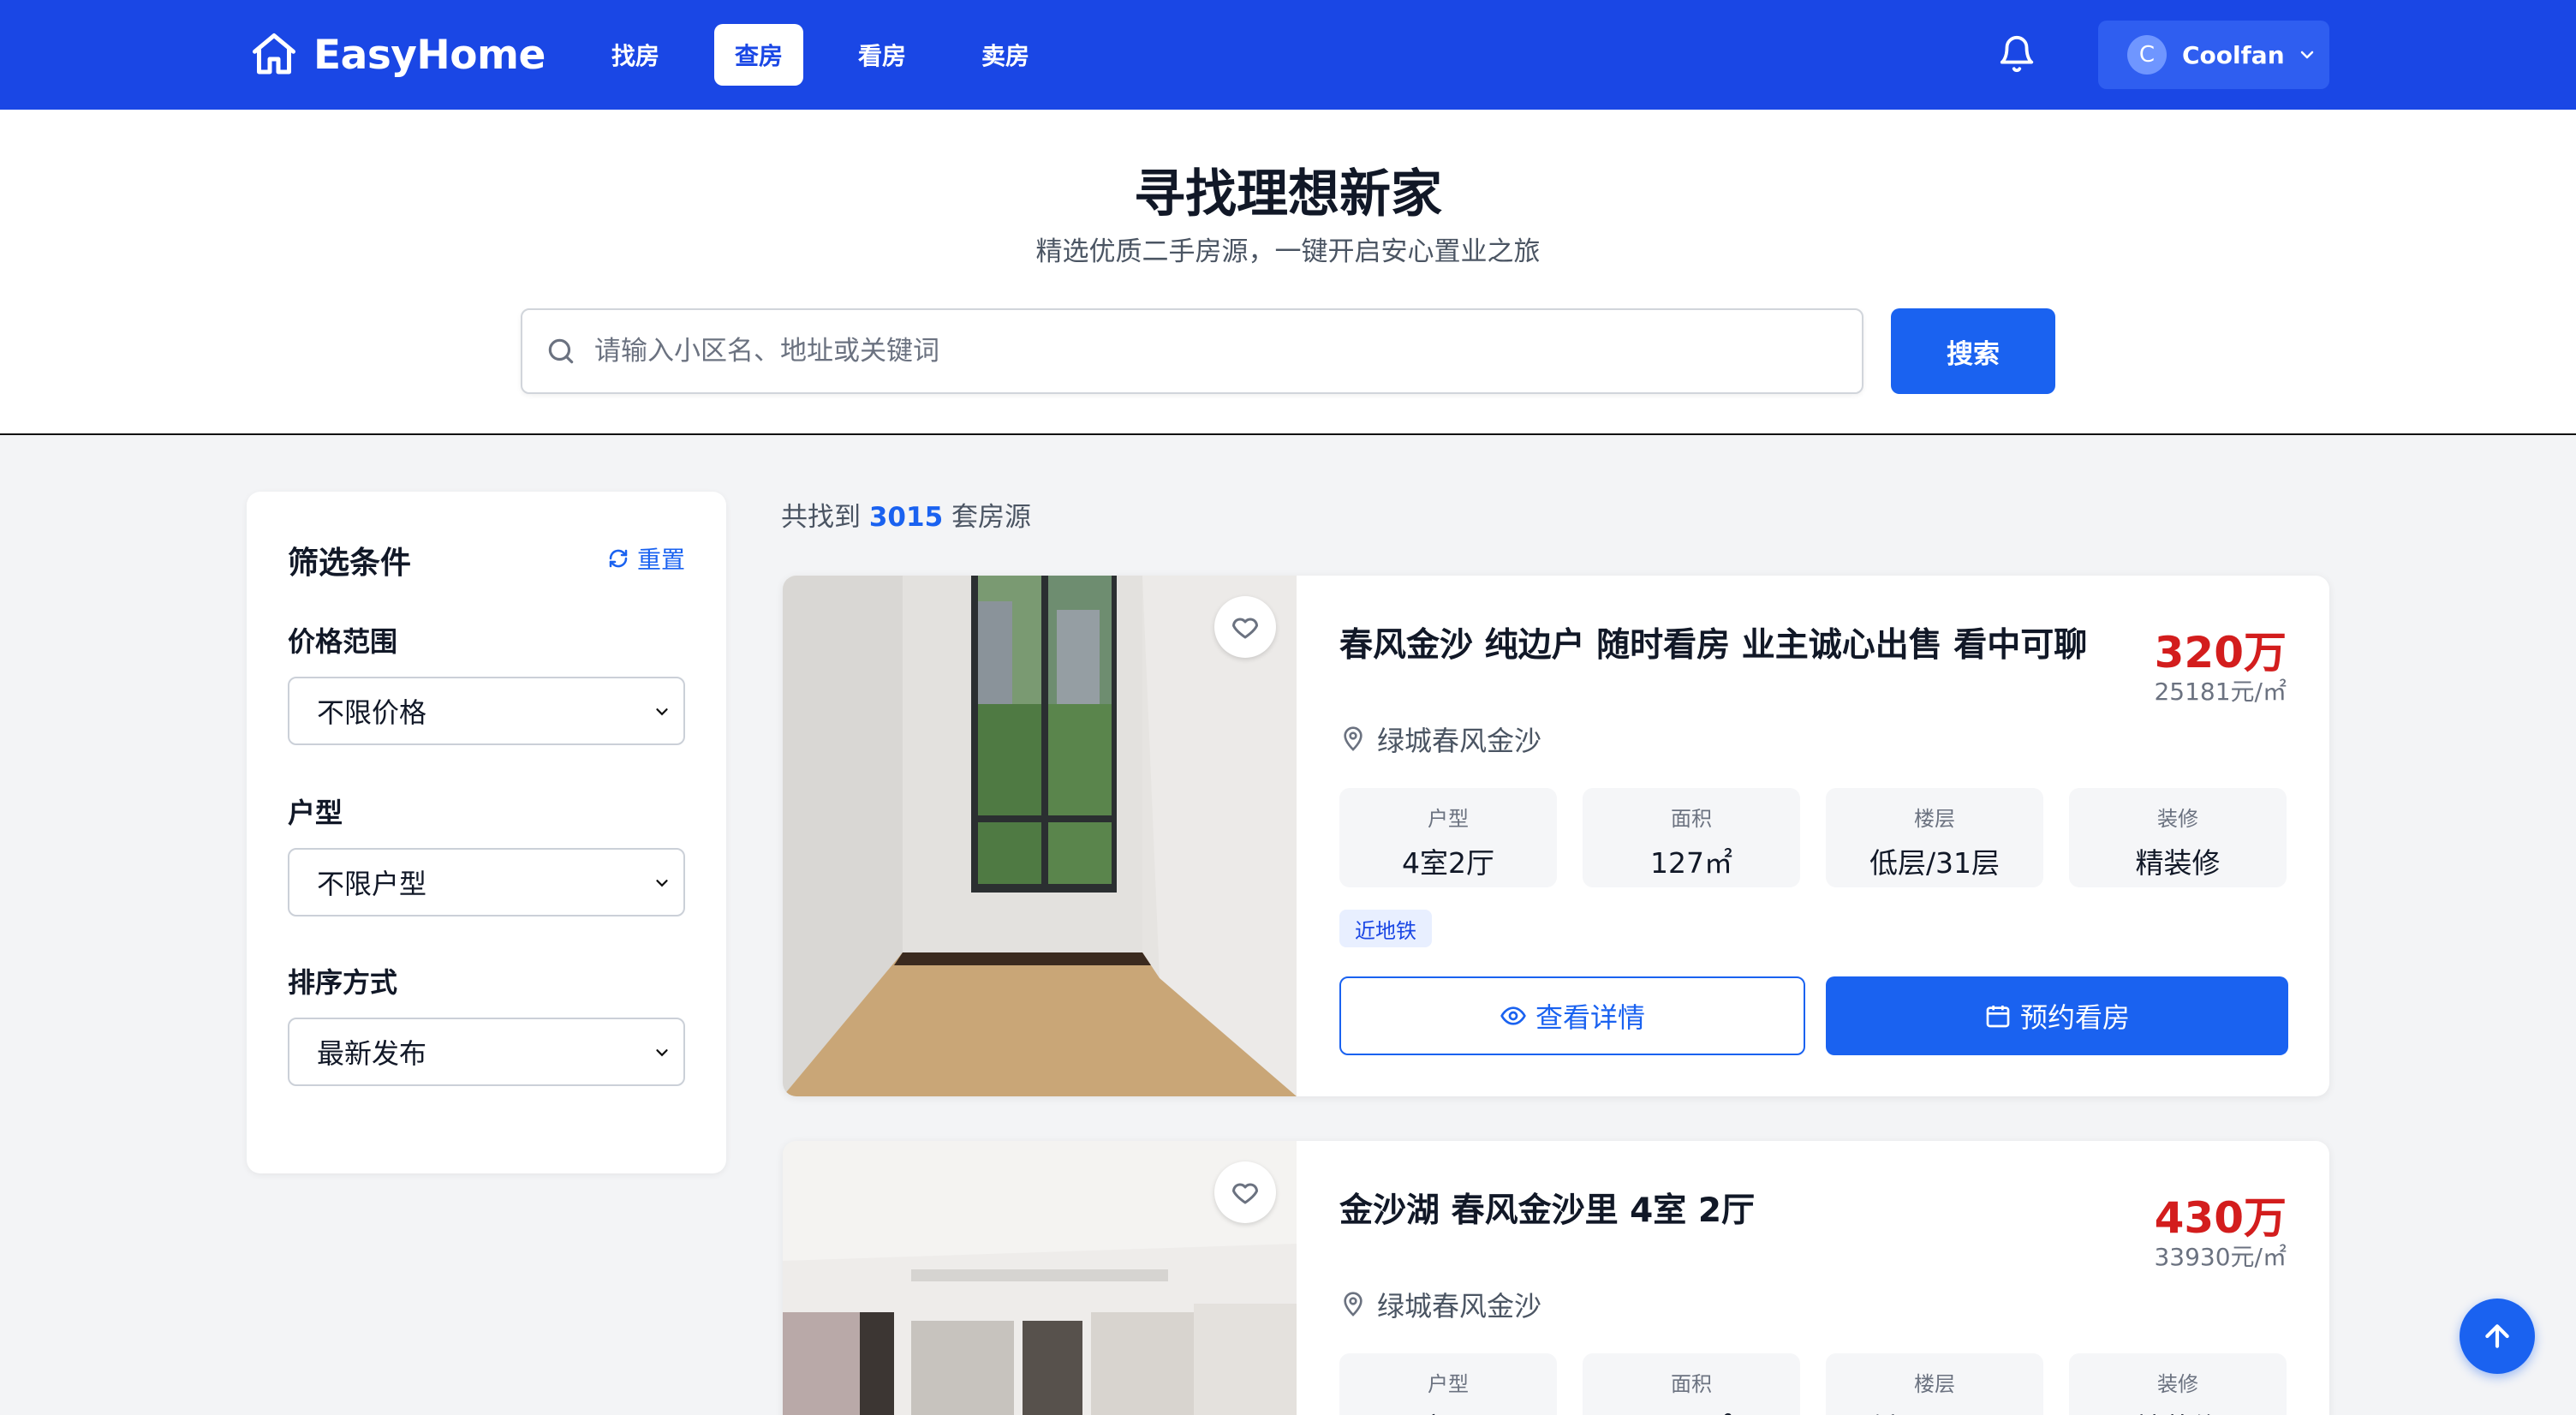 Image resolution: width=2576 pixels, height=1415 pixels. Describe the element at coordinates (486, 882) in the screenshot. I see `layout-select: 不限户型` at that location.